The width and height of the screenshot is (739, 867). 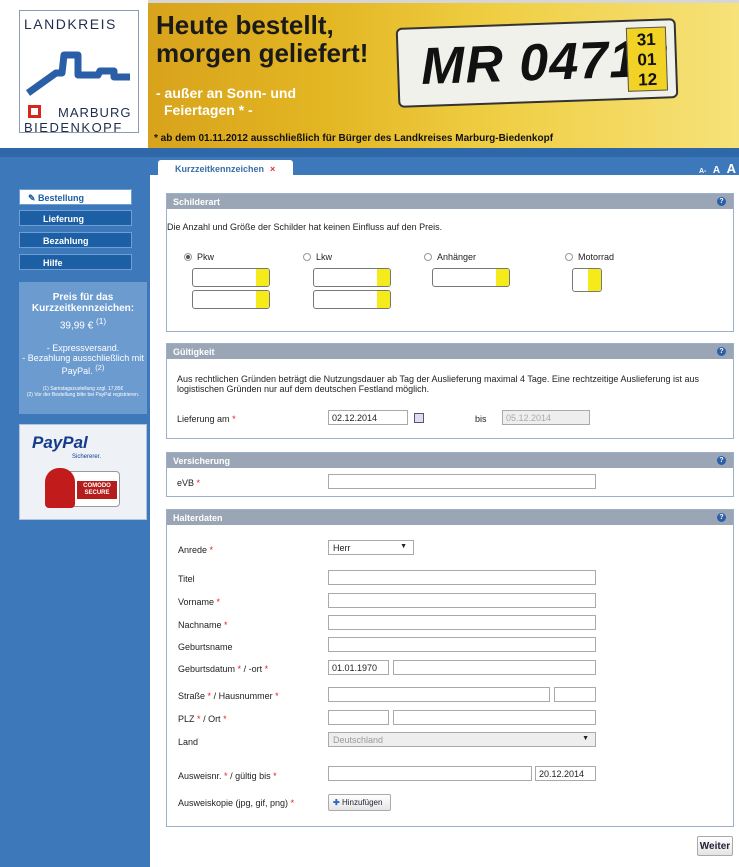 What do you see at coordinates (228, 696) in the screenshot?
I see `strasse-label: Straße * / Hausnummer *` at bounding box center [228, 696].